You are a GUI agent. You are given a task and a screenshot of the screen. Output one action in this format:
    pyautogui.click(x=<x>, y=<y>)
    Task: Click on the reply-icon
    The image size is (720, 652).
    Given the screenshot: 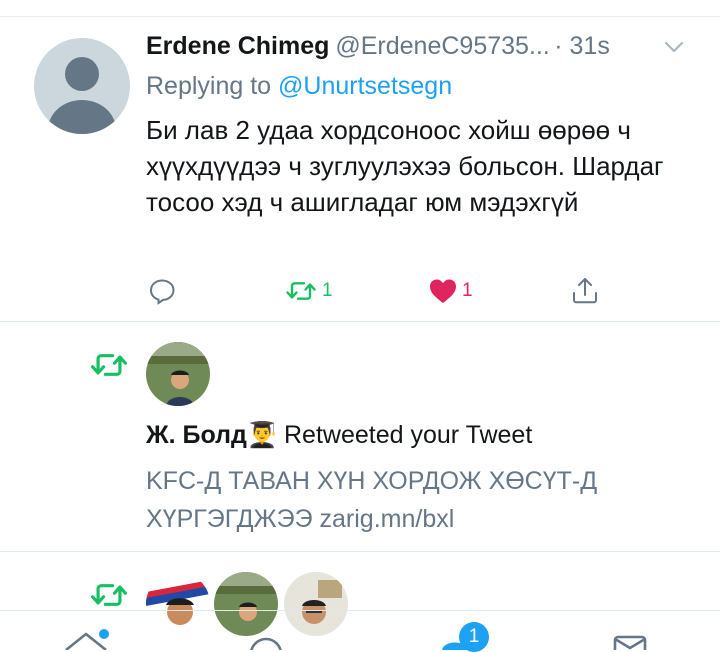 What is the action you would take?
    pyautogui.click(x=162, y=292)
    